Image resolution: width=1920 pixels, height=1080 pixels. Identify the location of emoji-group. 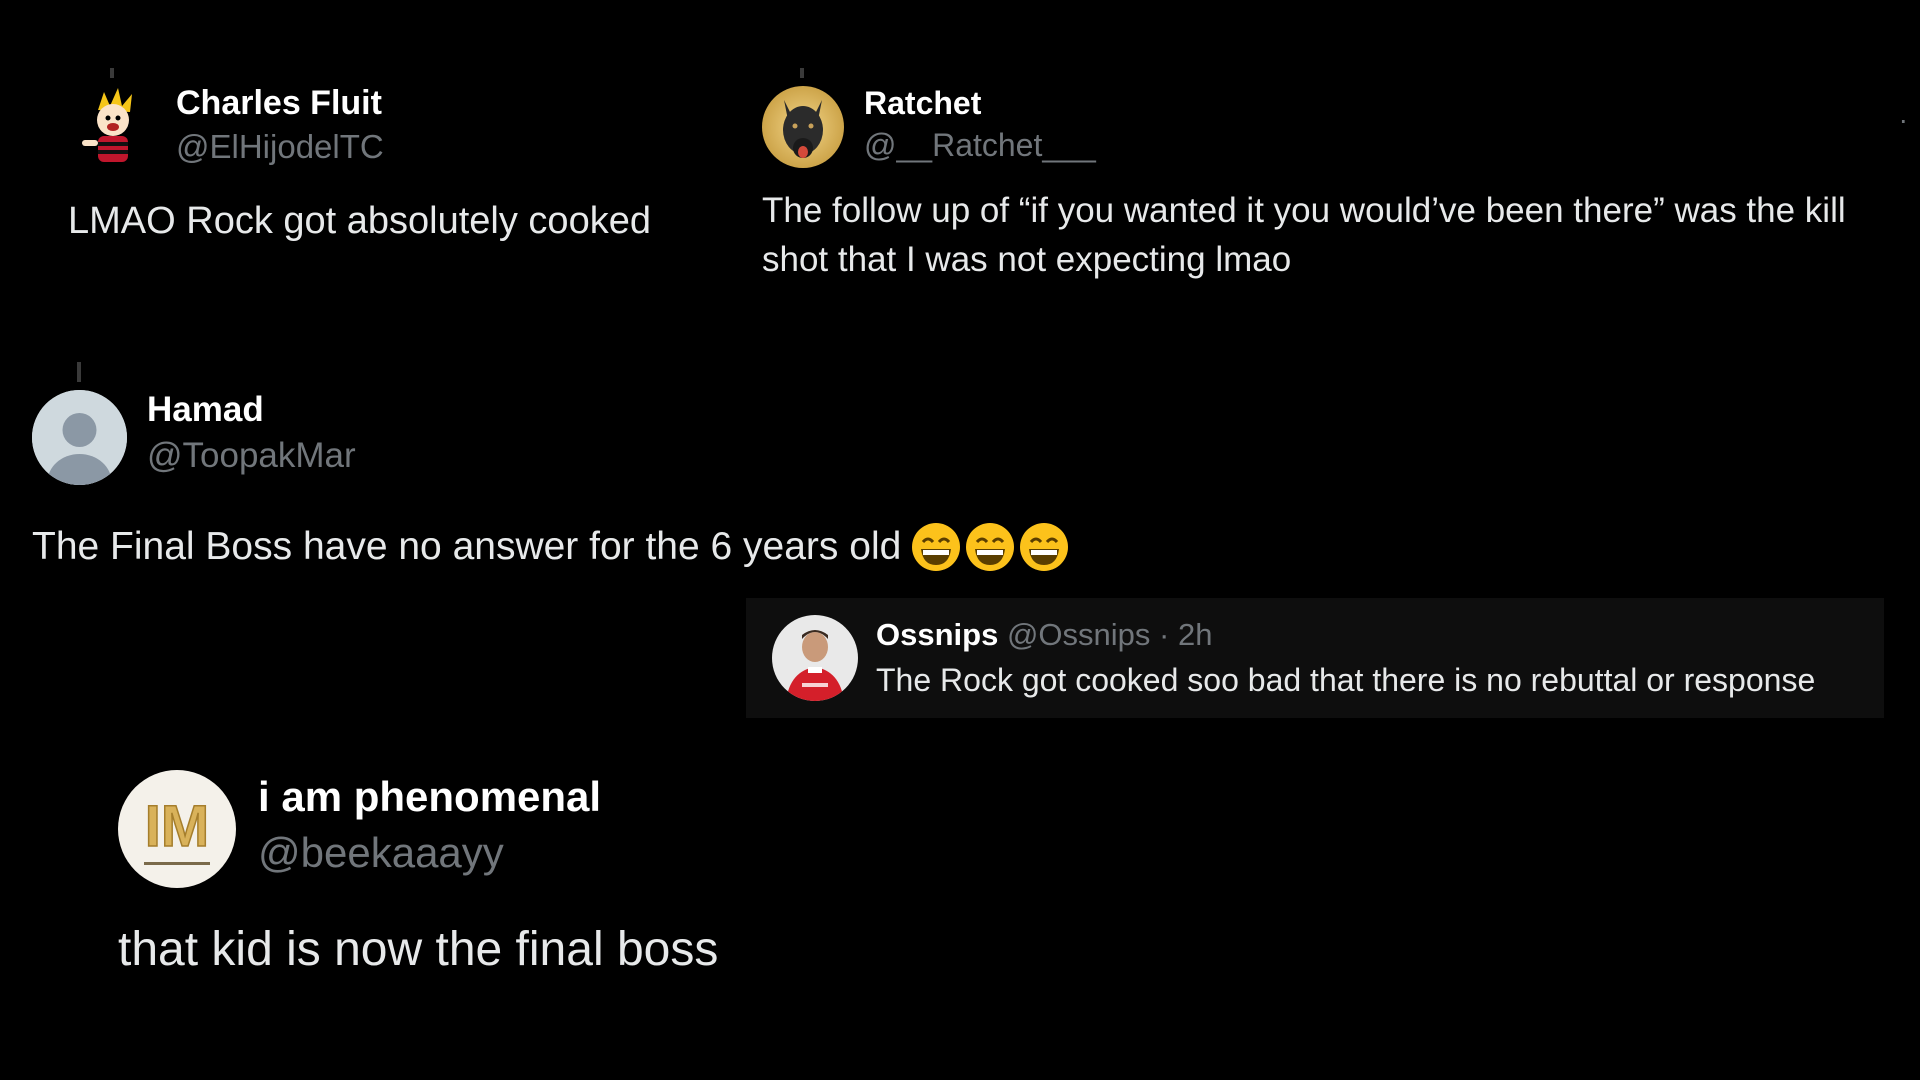
(990, 547).